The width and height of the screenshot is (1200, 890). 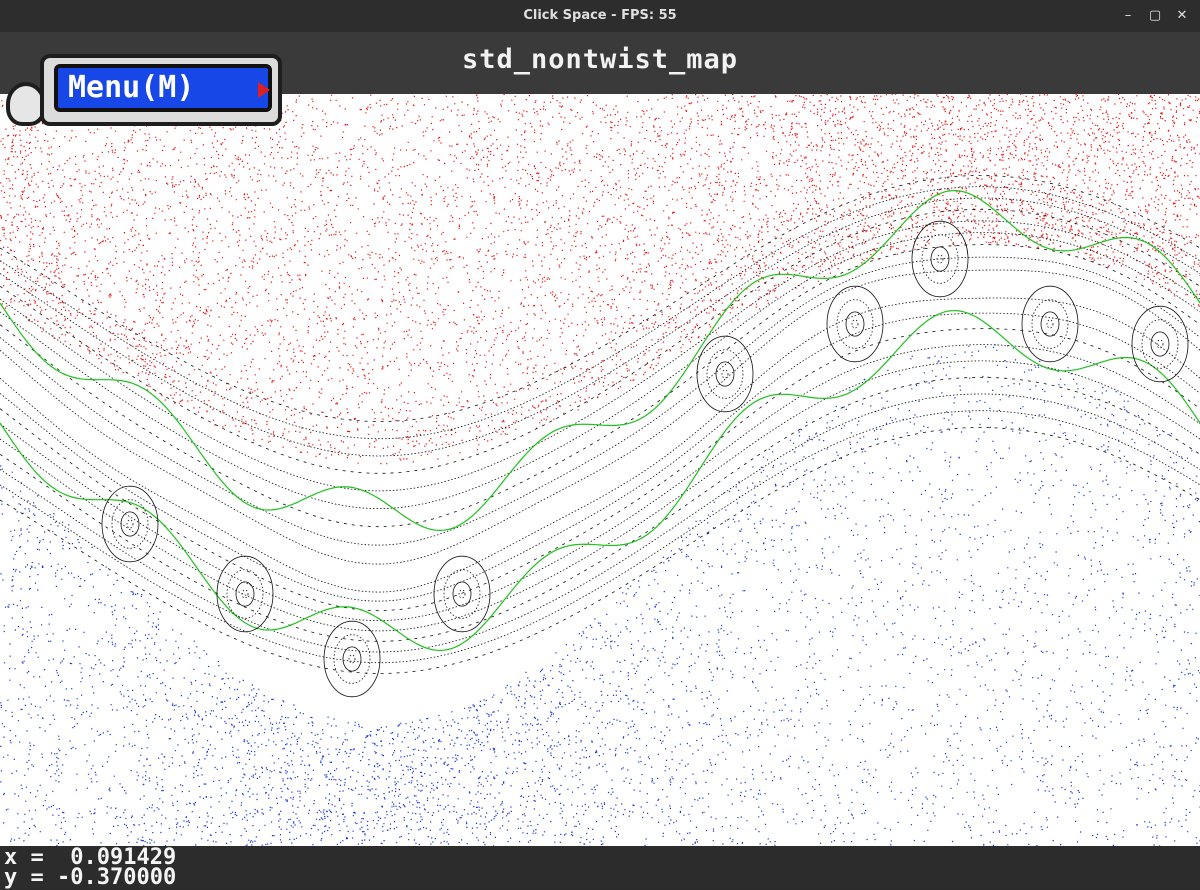 What do you see at coordinates (264, 90) in the screenshot?
I see `menu-arrow-icon` at bounding box center [264, 90].